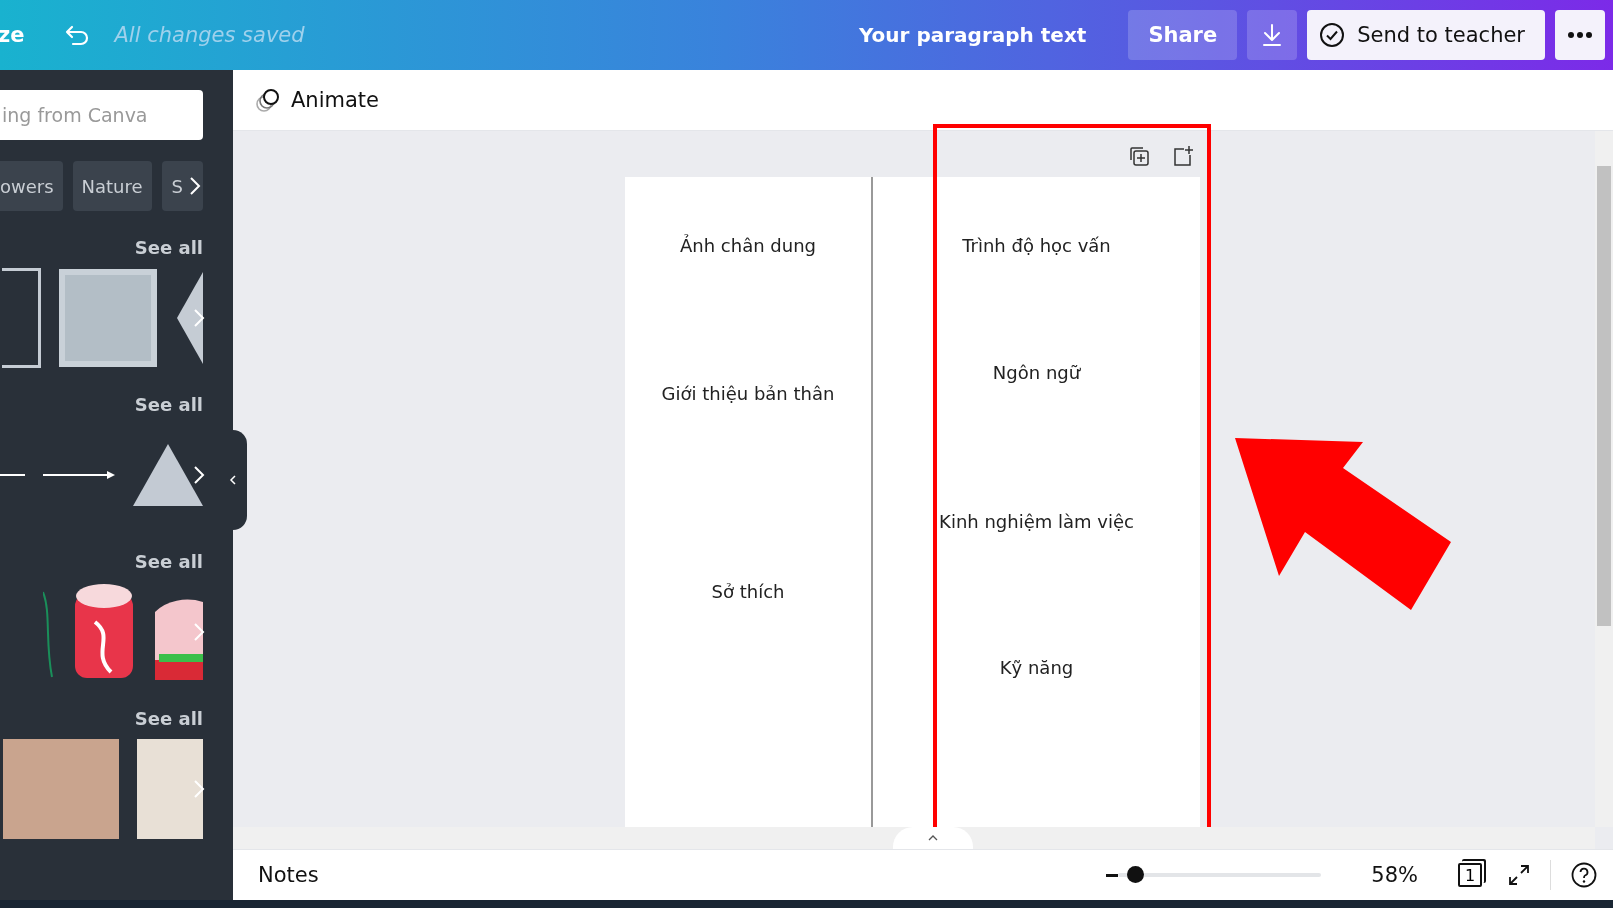 The width and height of the screenshot is (1613, 908). What do you see at coordinates (748, 393) in the screenshot?
I see `text-box: Giới thiệu bản thân` at bounding box center [748, 393].